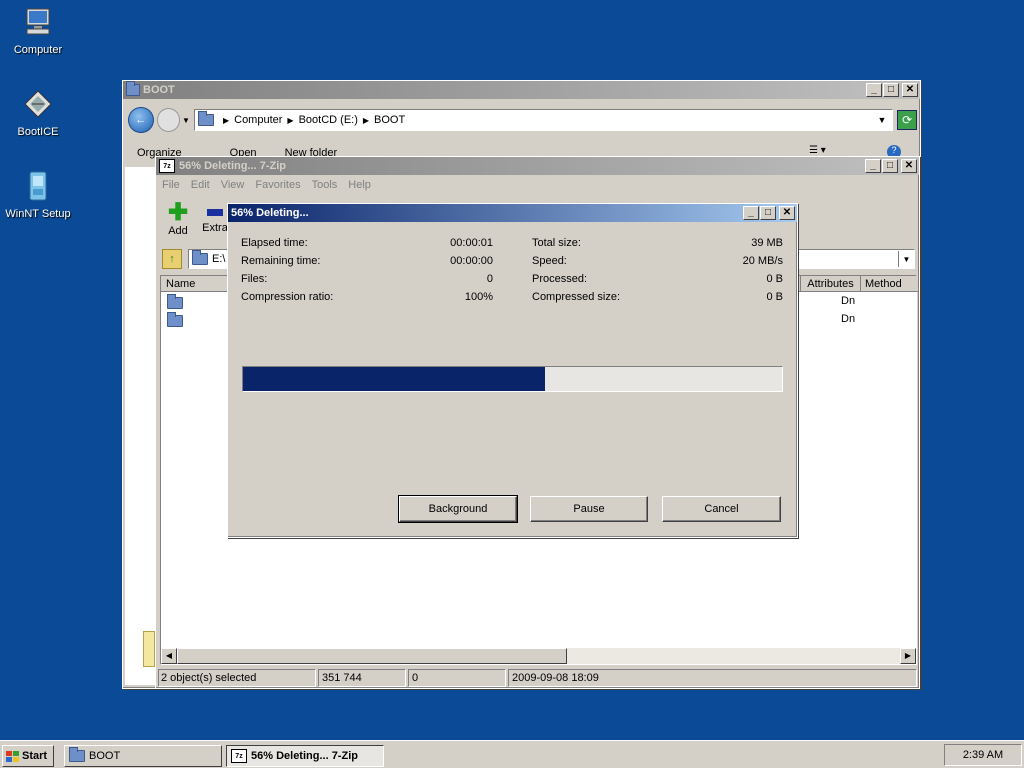  I want to click on back-button: ←, so click(141, 120).